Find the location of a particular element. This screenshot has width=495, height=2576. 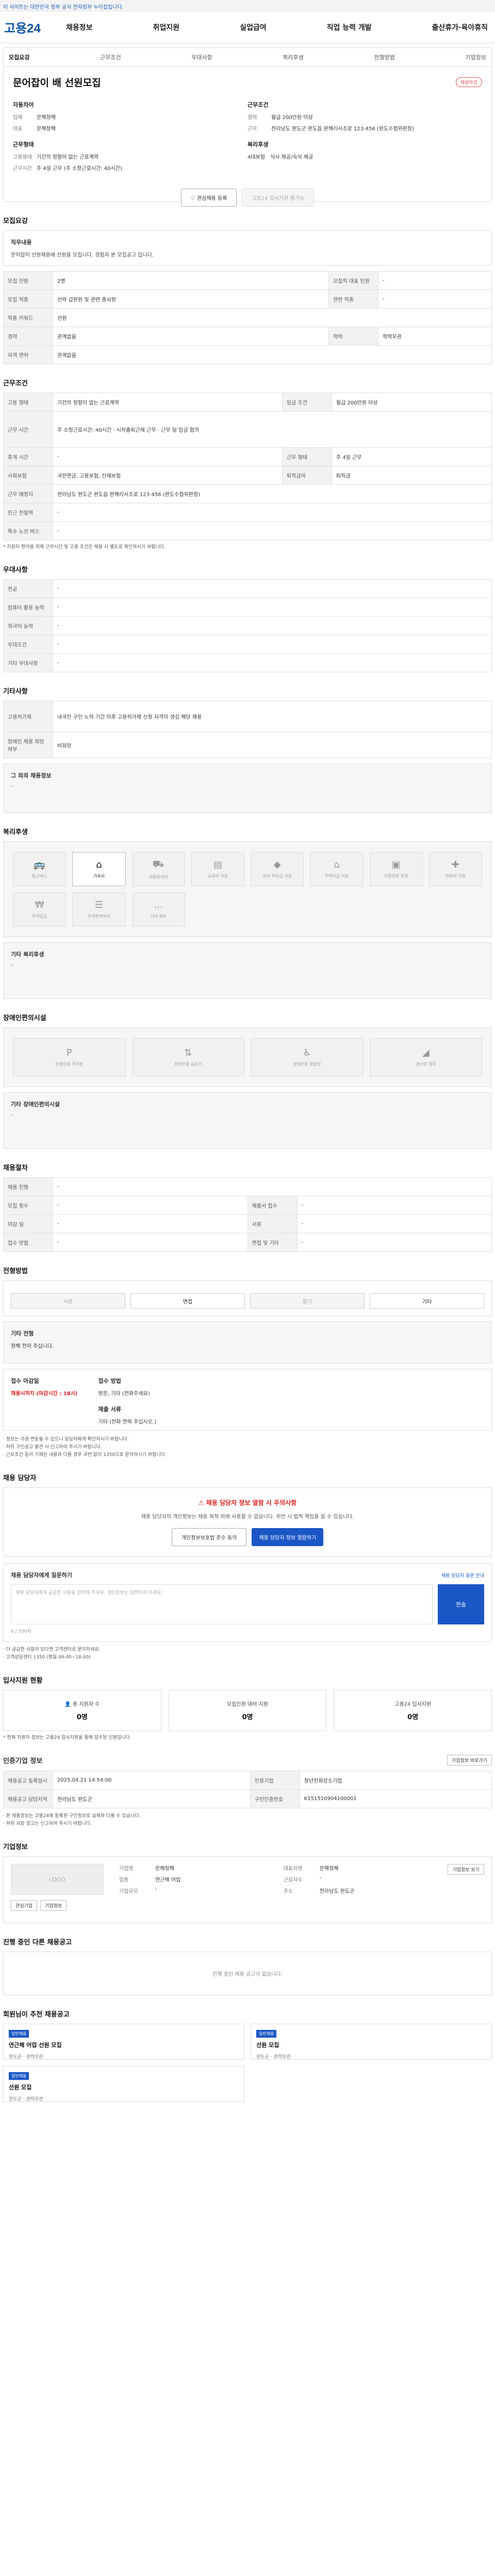

benefit-item: ☰ 우대정책복리 is located at coordinates (99, 909).